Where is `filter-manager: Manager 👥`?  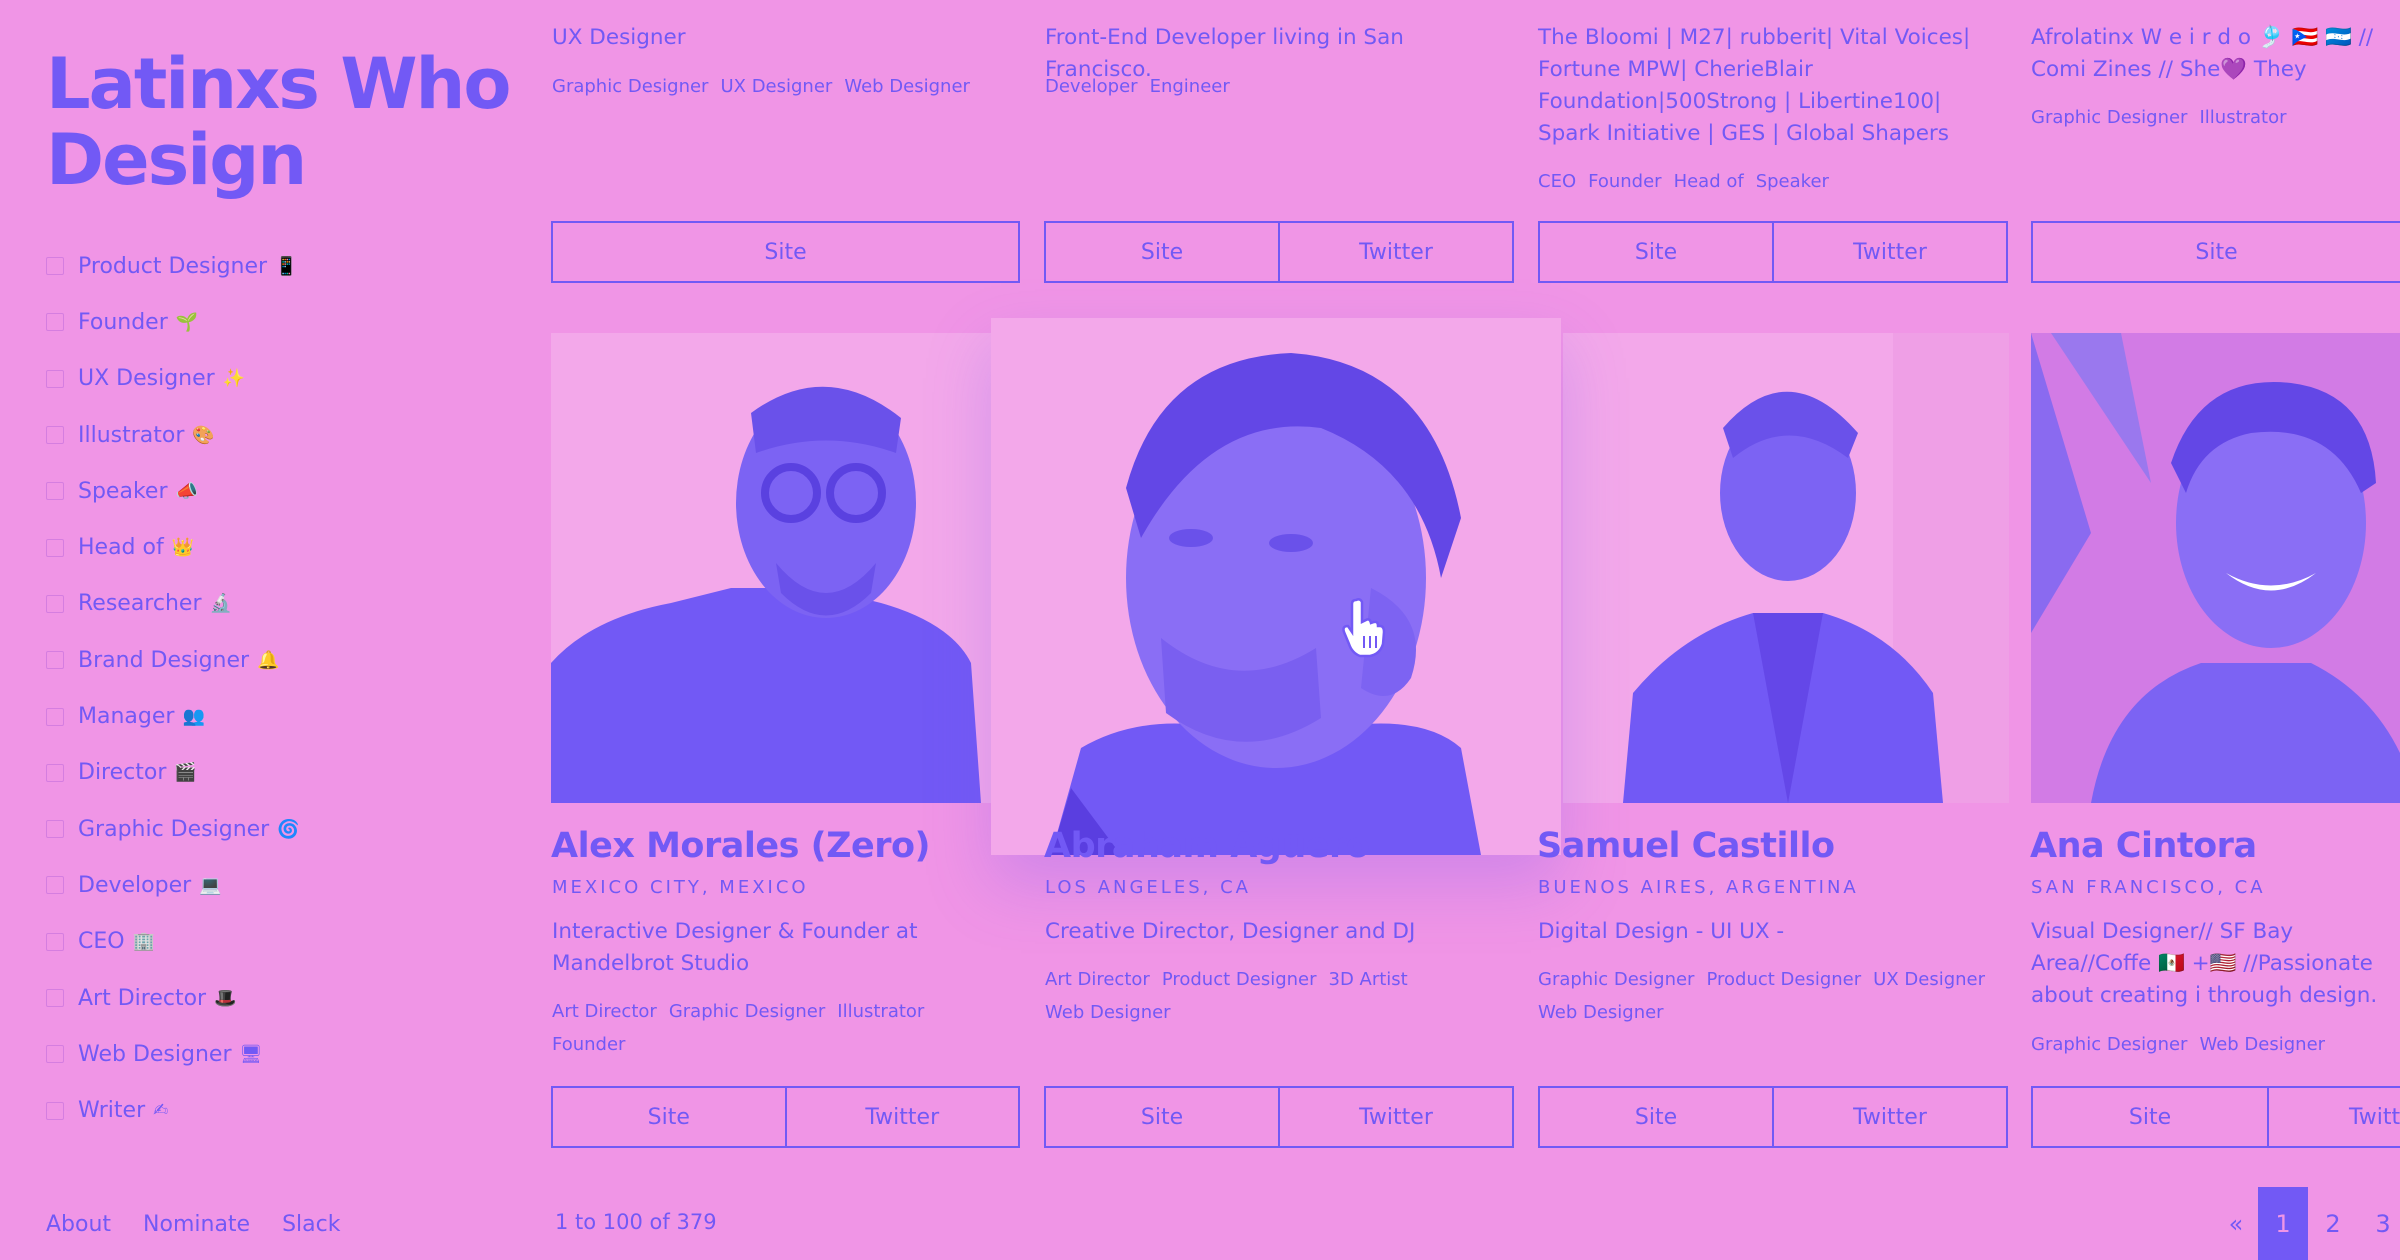 filter-manager: Manager 👥 is located at coordinates (173, 716).